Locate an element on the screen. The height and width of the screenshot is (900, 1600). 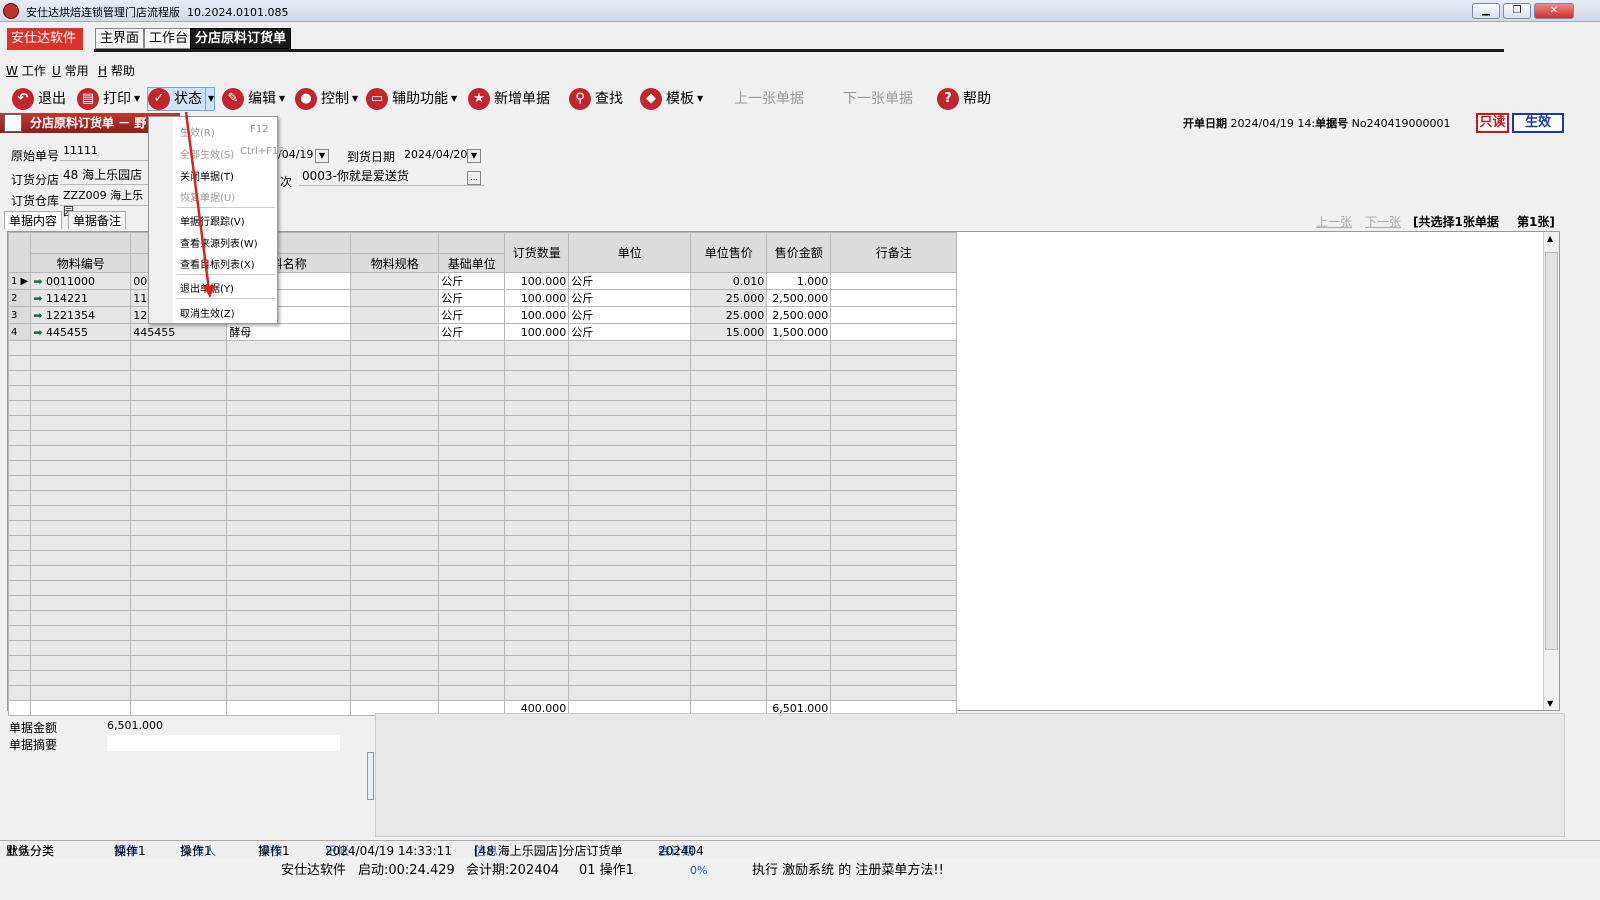
minimize-button: ▁ is located at coordinates (1486, 11).